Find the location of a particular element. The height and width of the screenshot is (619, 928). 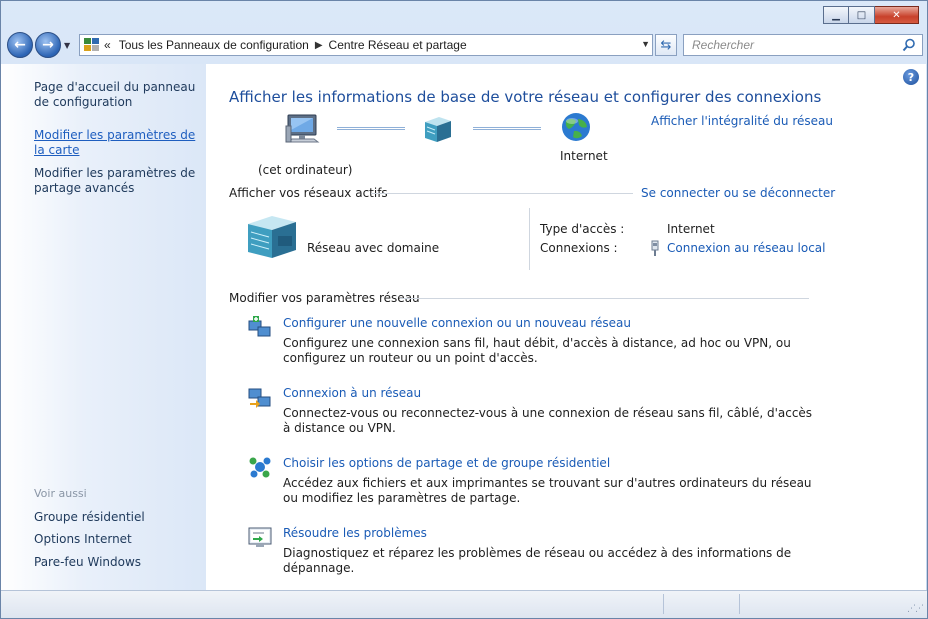

change-settings-heading: Modifier vos paramètres réseau is located at coordinates (324, 298).